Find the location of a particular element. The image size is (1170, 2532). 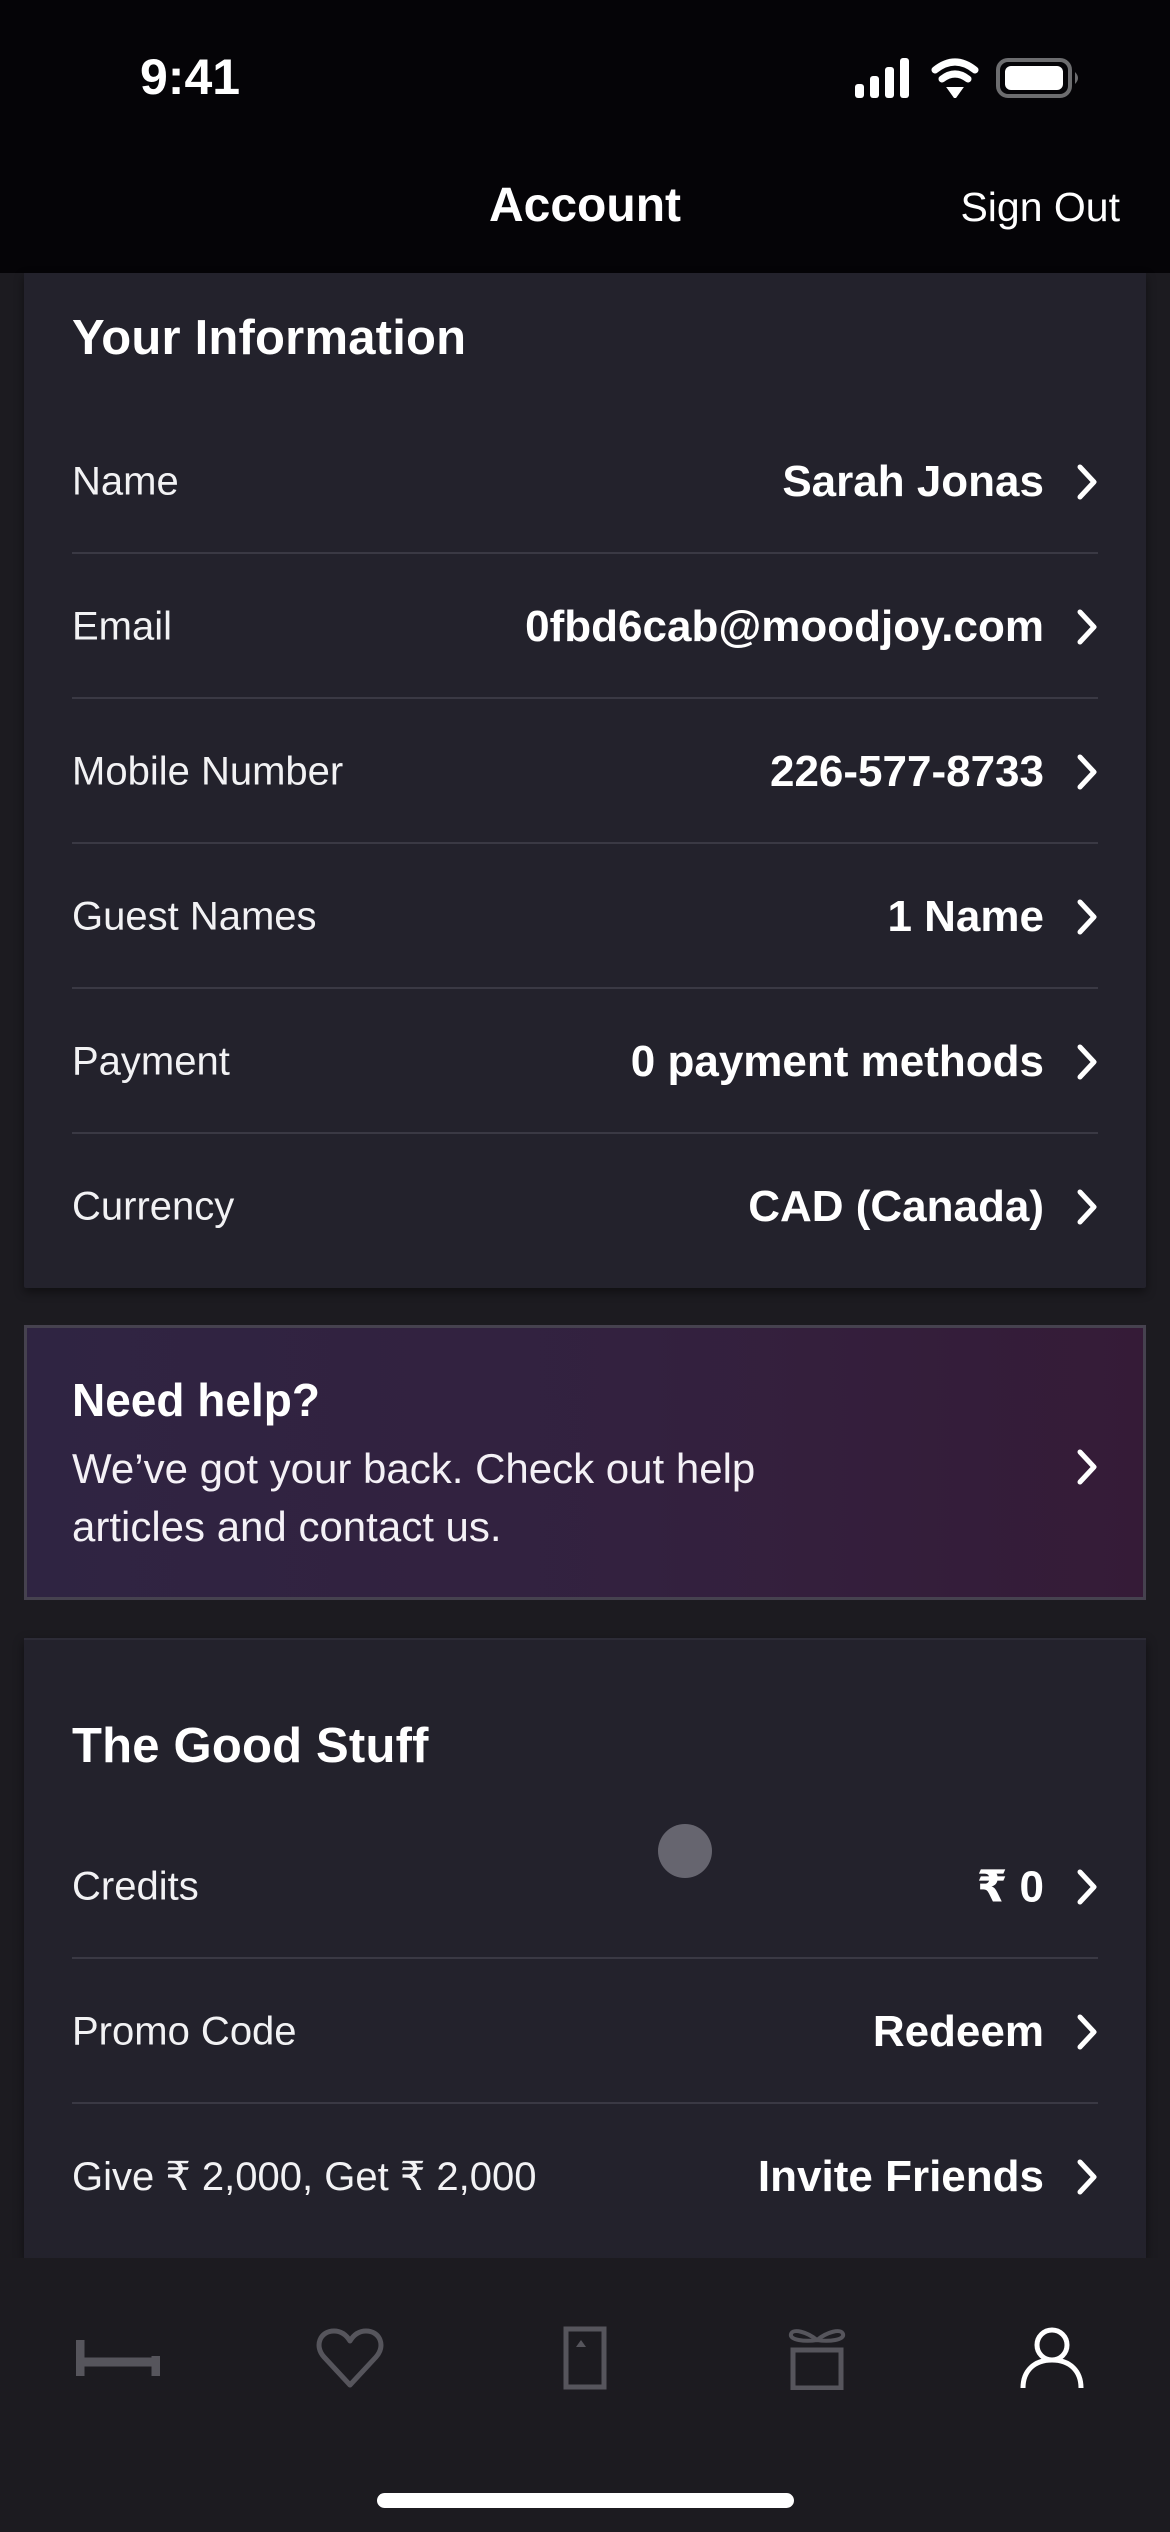

tab-account is located at coordinates (1052, 2358).